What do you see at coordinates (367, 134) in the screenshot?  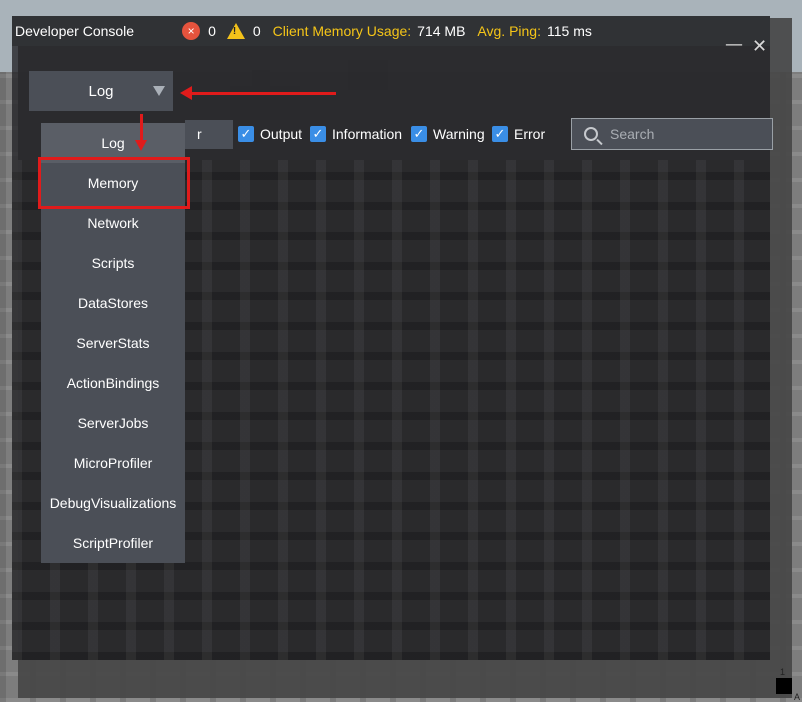 I see `checkbox-label: Information` at bounding box center [367, 134].